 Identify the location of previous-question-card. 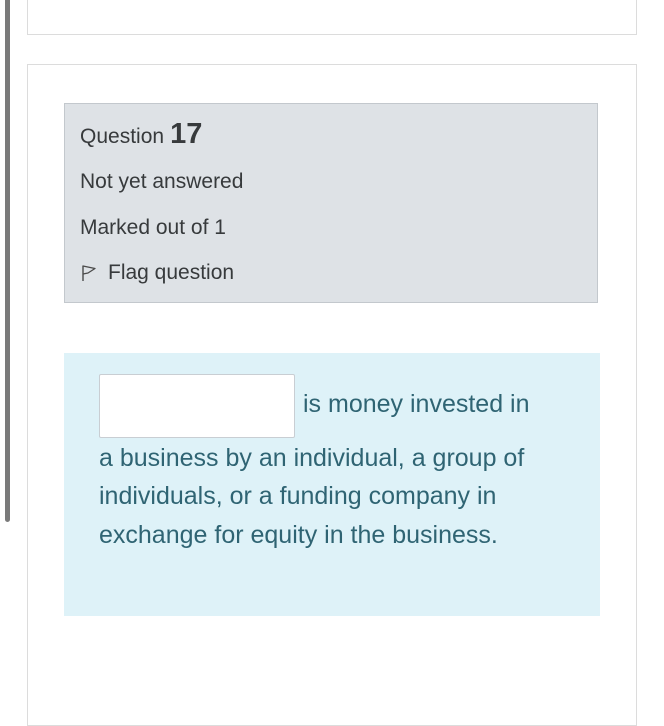
(332, 17).